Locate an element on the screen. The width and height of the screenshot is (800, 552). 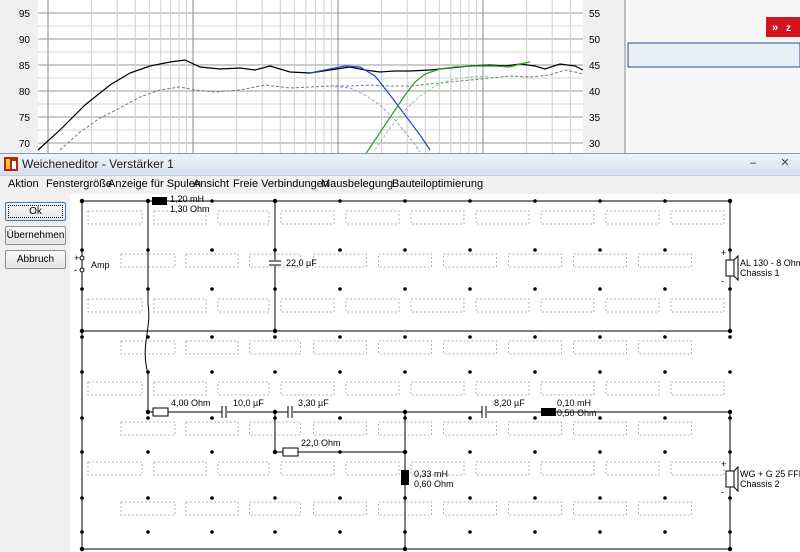
capacitor-c2 is located at coordinates (224, 412).